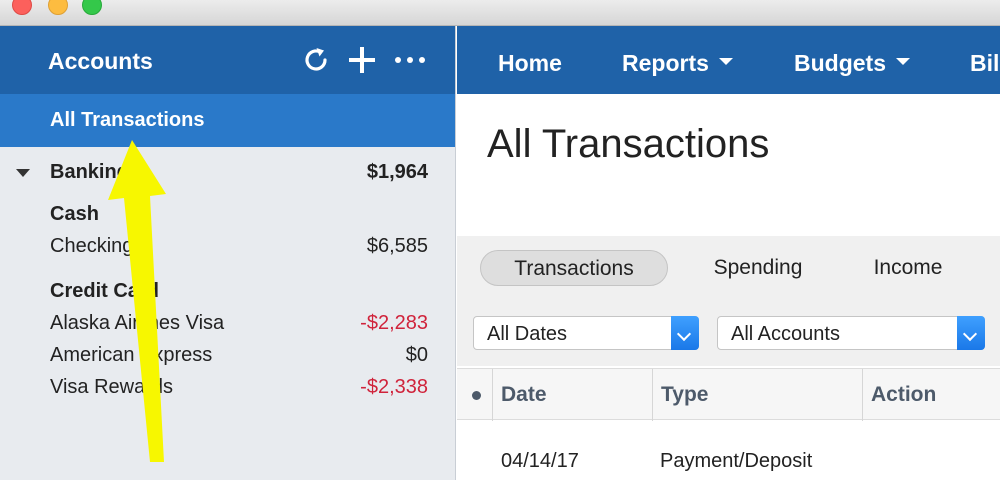 The height and width of the screenshot is (480, 1000). Describe the element at coordinates (852, 63) in the screenshot. I see `nav-budgets: Budgets` at that location.